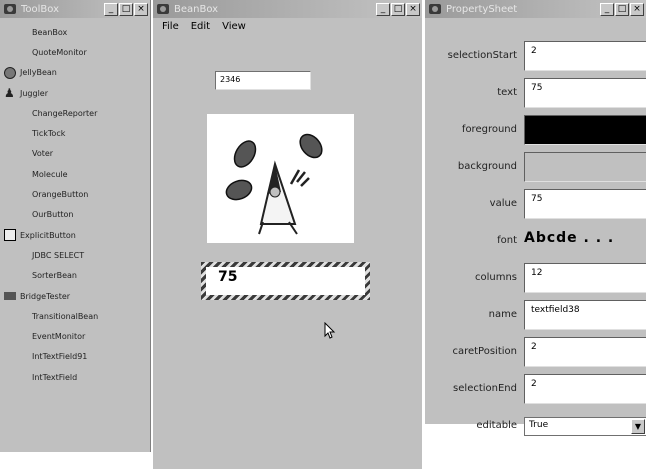 Image resolution: width=646 pixels, height=469 pixels. Describe the element at coordinates (75, 174) in the screenshot. I see `toolbox-item: Molecule` at that location.